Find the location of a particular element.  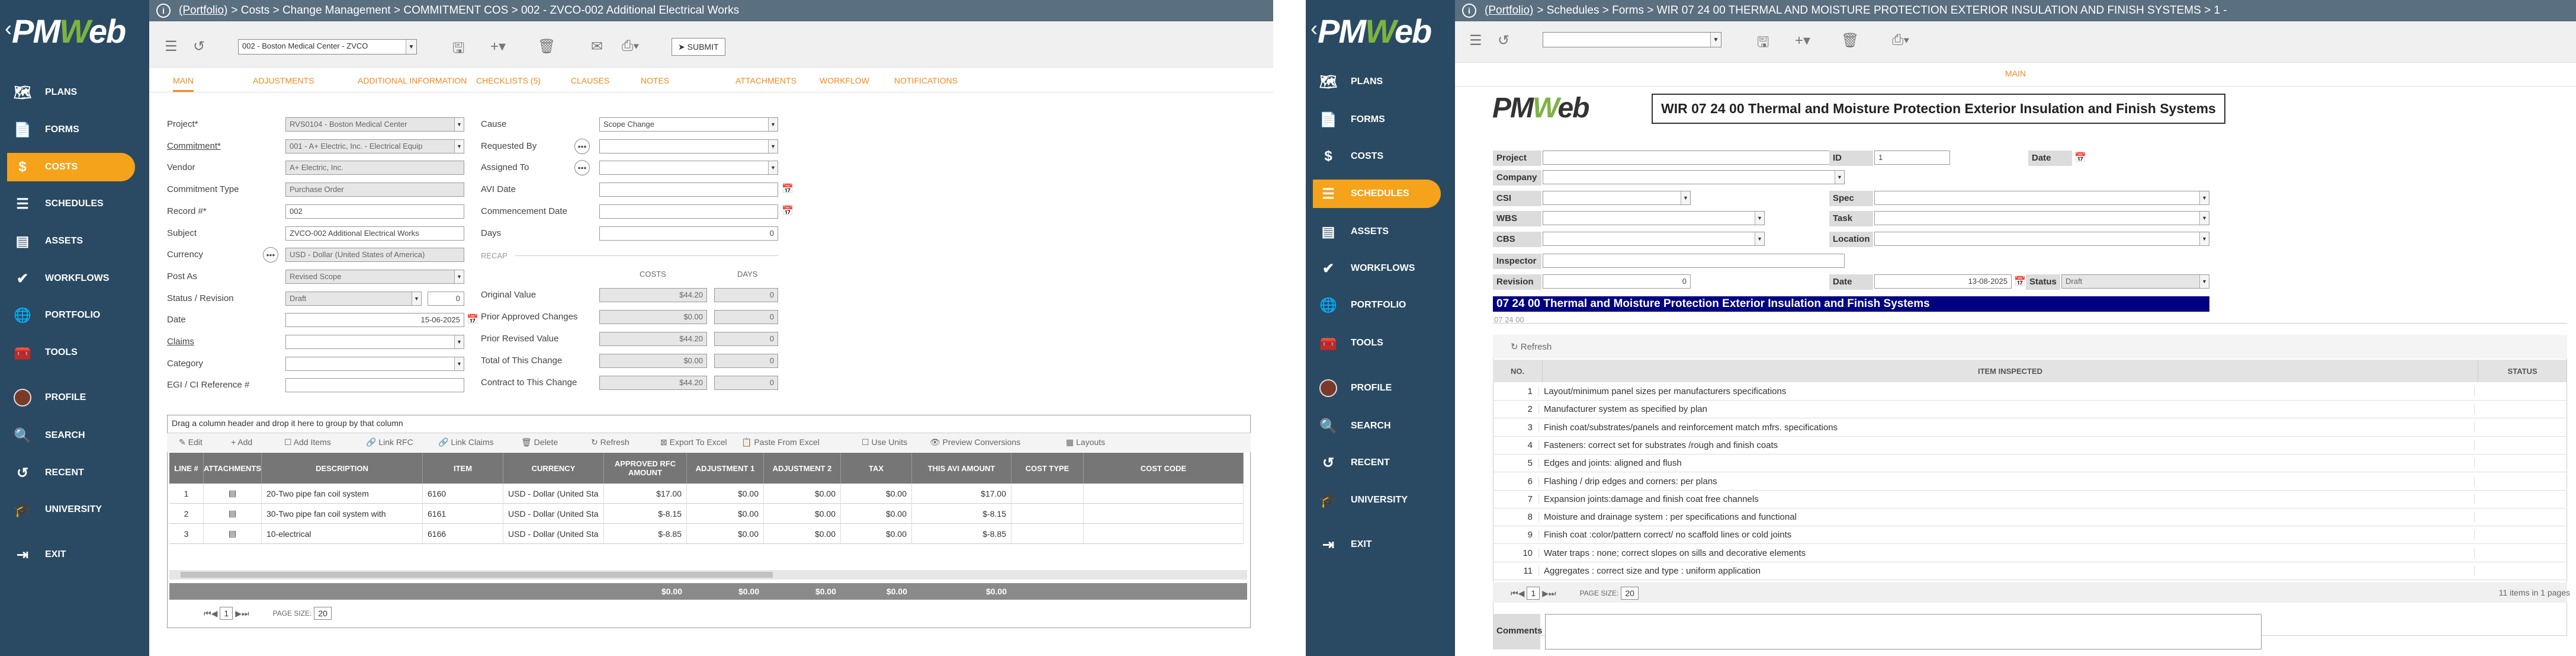

tab-checklists-5: Checklists (5) is located at coordinates (508, 80).